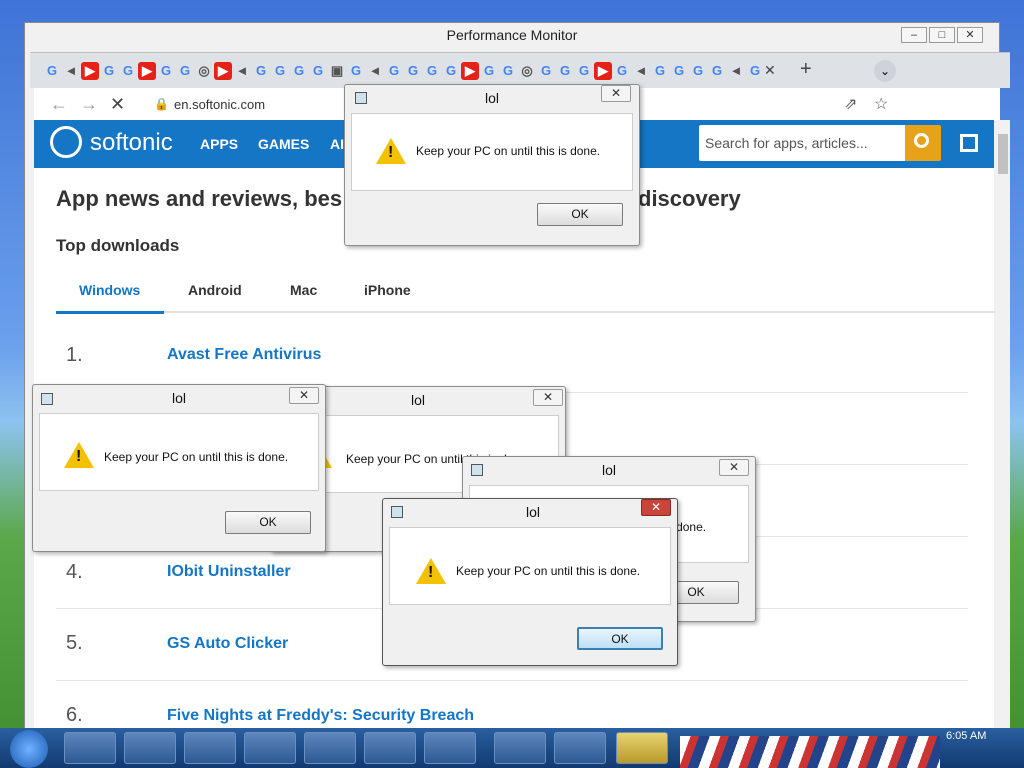 This screenshot has width=1024, height=768. I want to click on bookmark-star-icon: ☆, so click(881, 104).